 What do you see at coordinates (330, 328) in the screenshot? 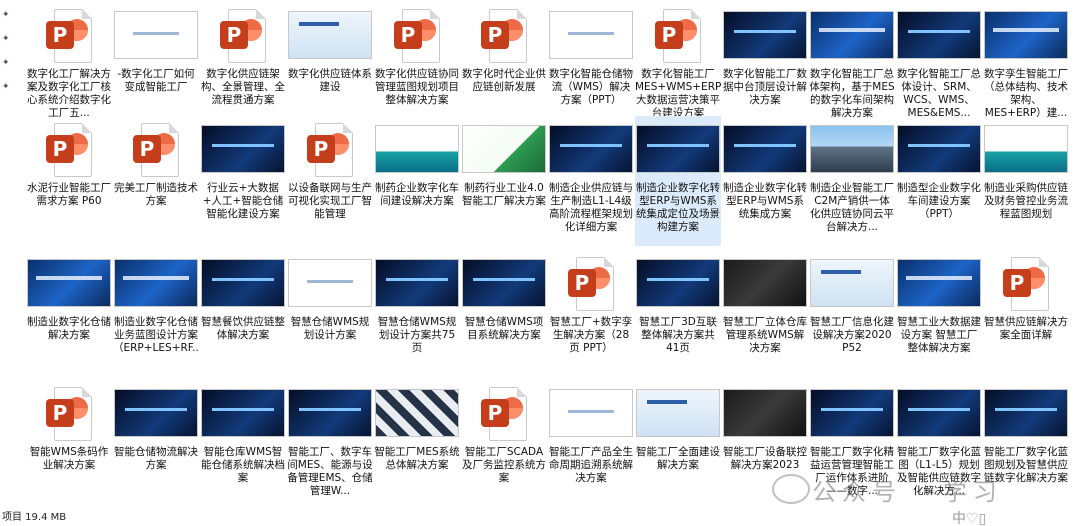
I see `file-name: 智慧仓储WMS规划设计方案` at bounding box center [330, 328].